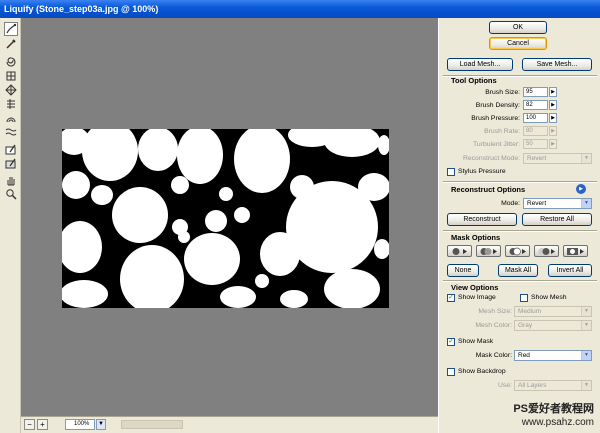 This screenshot has width=600, height=433. I want to click on restore-all-button: Restore All, so click(557, 219).